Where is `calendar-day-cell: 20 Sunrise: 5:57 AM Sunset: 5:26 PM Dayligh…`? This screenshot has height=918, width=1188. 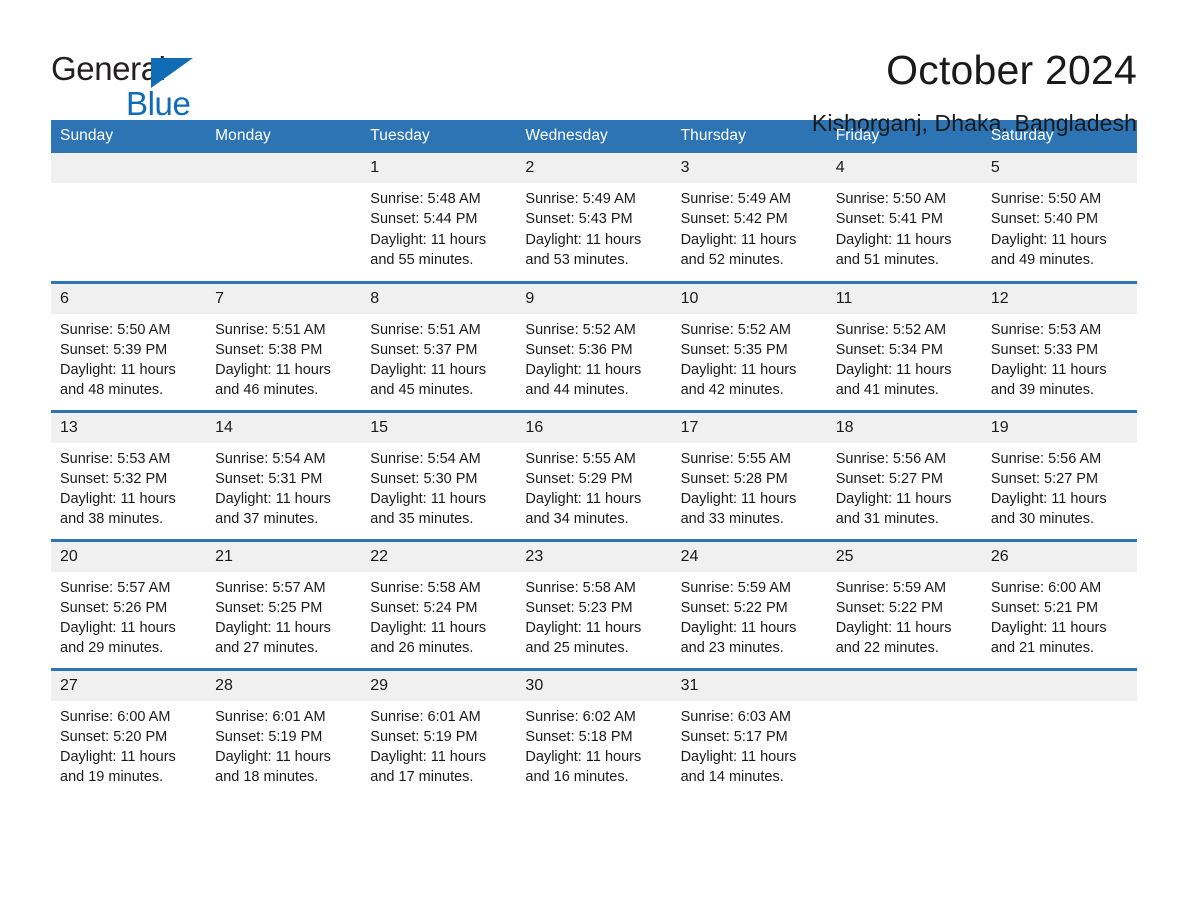 calendar-day-cell: 20 Sunrise: 5:57 AM Sunset: 5:26 PM Dayligh… is located at coordinates (129, 603).